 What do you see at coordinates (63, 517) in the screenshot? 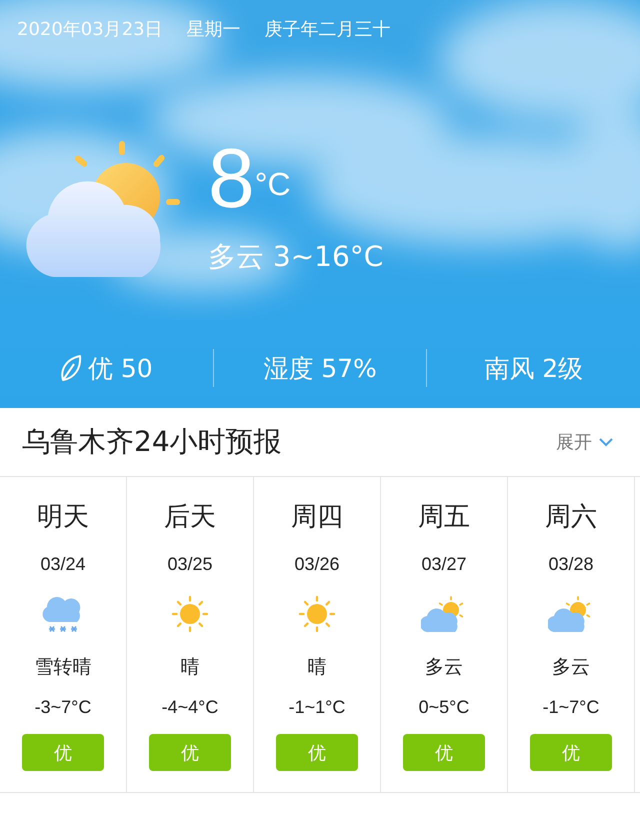
I see `day-name: 明天` at bounding box center [63, 517].